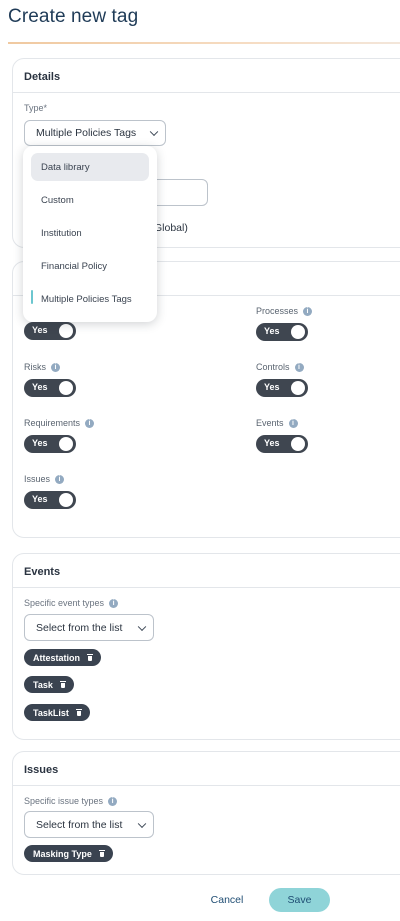 The image size is (400, 921). I want to click on requirements-label: Requirements i, so click(59, 423).